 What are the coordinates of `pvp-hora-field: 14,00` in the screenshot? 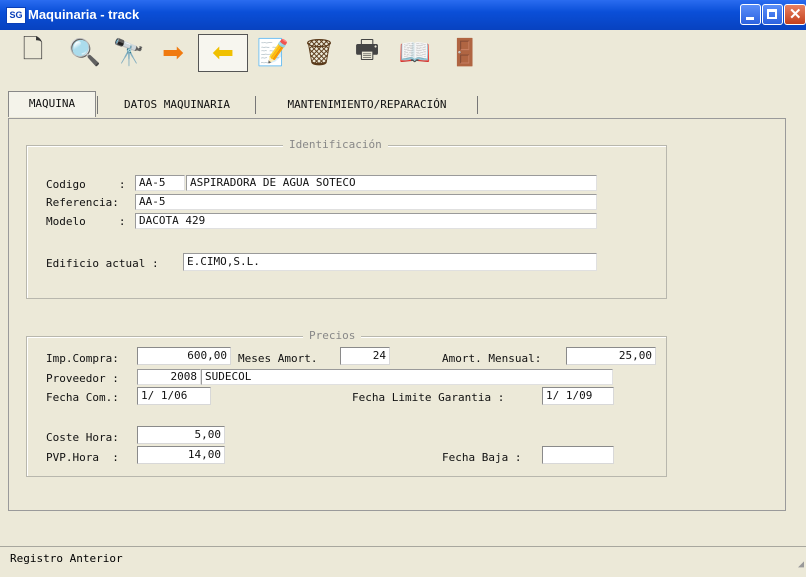 It's located at (181, 455).